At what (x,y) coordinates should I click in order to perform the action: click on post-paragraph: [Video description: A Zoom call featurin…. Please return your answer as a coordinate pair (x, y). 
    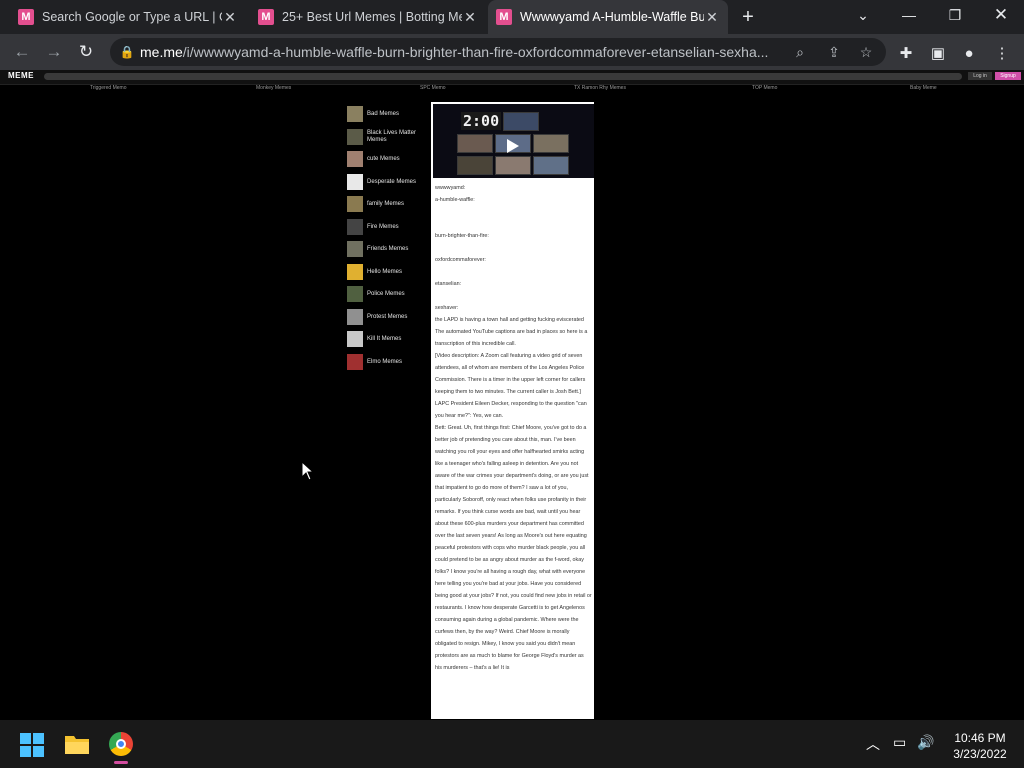
    Looking at the image, I should click on (510, 374).